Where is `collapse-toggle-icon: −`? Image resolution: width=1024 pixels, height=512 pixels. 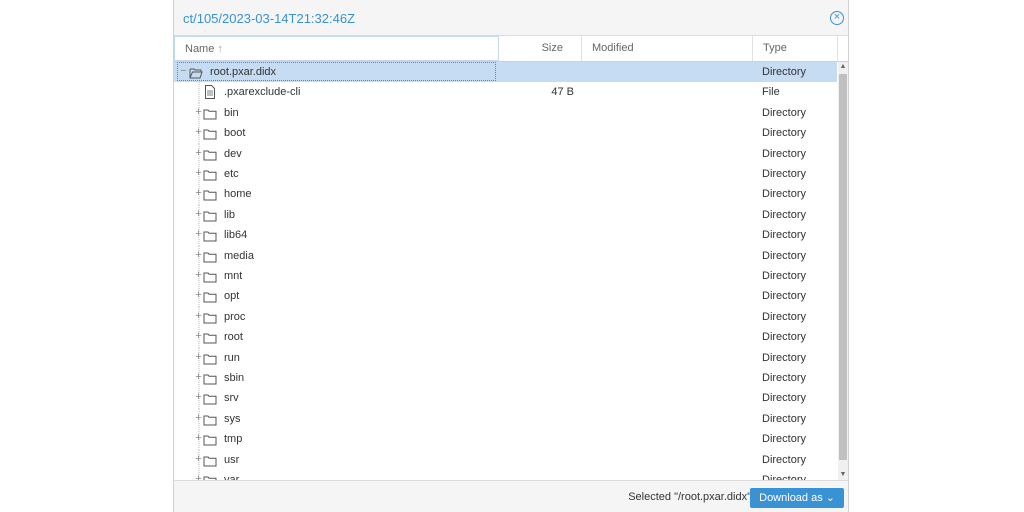
collapse-toggle-icon: − is located at coordinates (183, 72).